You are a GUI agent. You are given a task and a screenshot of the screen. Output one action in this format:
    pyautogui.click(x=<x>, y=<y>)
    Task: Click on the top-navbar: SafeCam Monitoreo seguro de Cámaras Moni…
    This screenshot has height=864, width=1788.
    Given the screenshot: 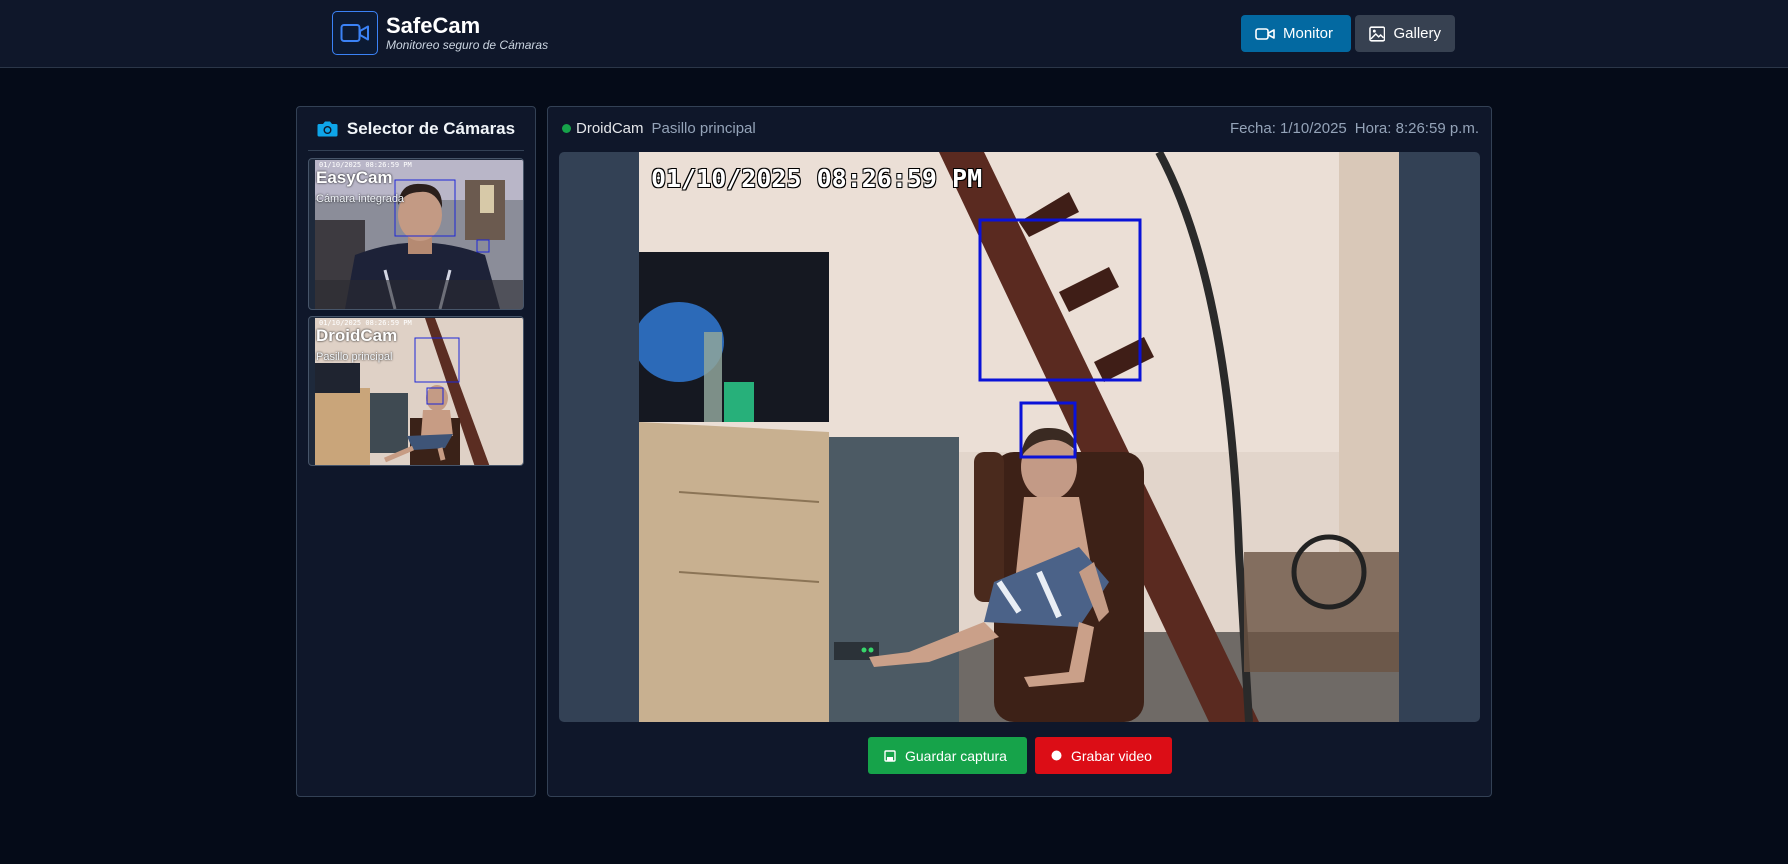 What is the action you would take?
    pyautogui.click(x=894, y=34)
    